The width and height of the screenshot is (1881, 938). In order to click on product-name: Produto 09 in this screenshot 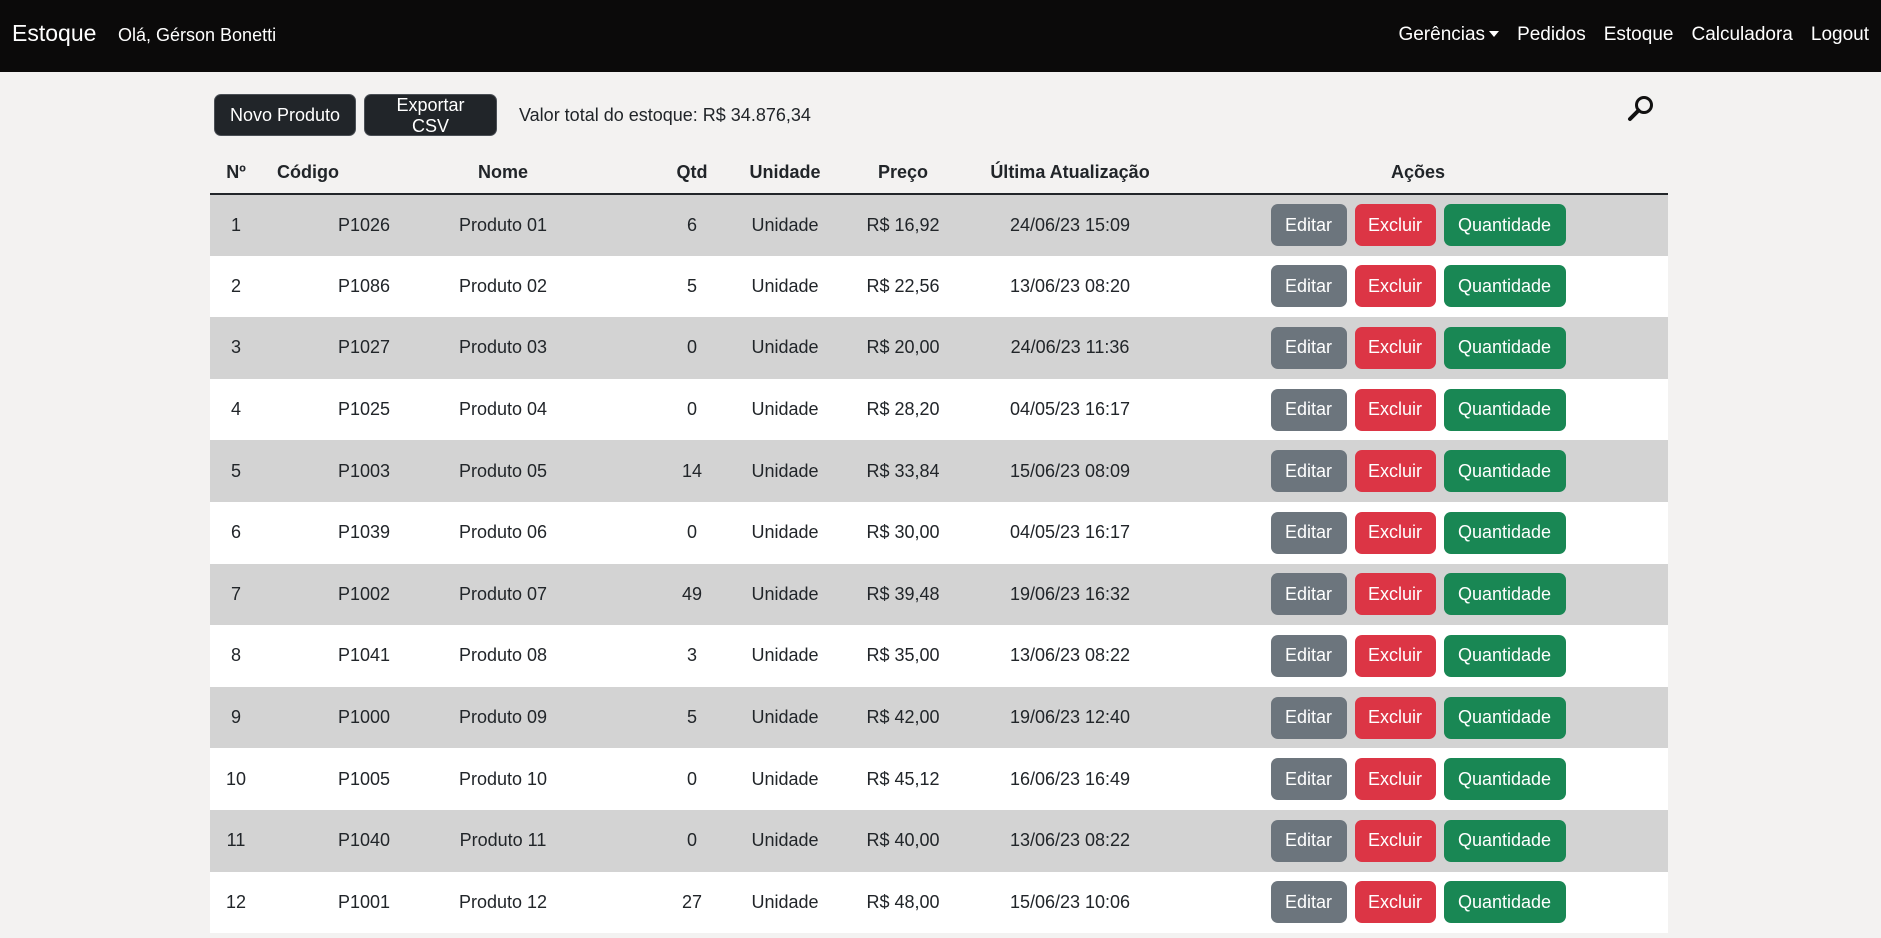, I will do `click(503, 717)`.